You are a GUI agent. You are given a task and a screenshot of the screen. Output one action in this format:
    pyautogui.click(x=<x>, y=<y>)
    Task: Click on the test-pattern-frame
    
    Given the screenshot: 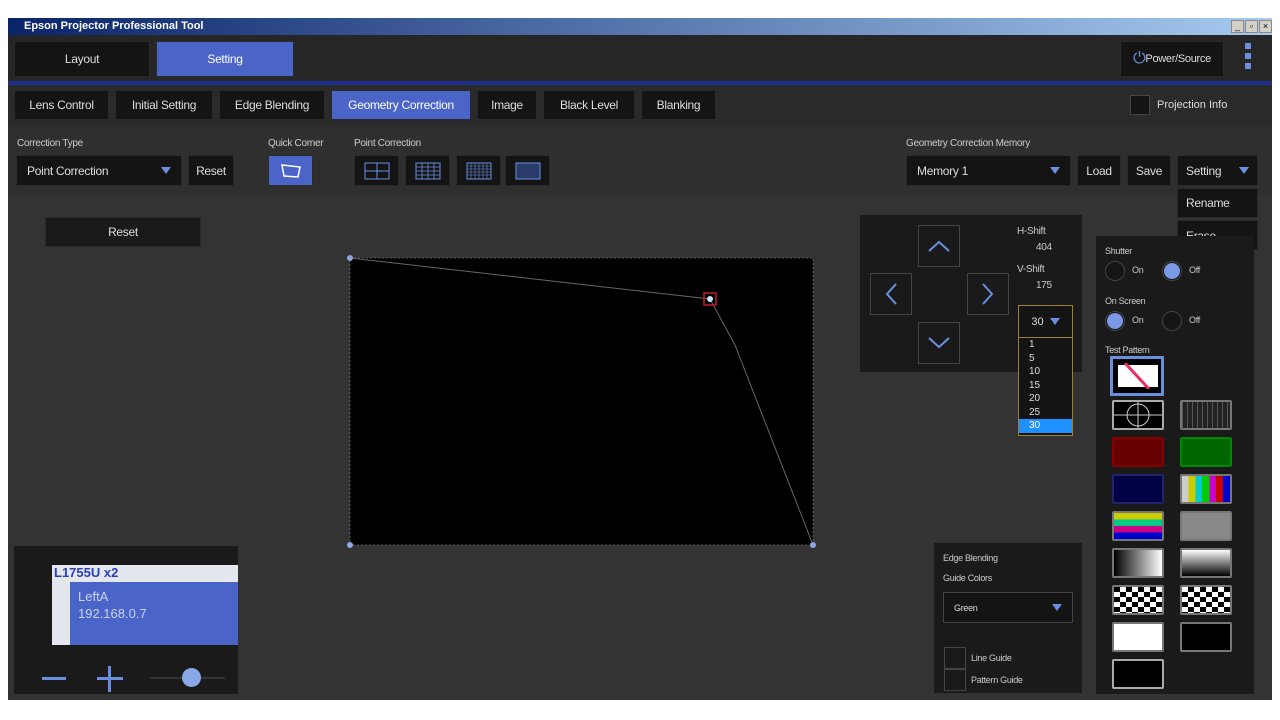 What is the action you would take?
    pyautogui.click(x=1138, y=674)
    